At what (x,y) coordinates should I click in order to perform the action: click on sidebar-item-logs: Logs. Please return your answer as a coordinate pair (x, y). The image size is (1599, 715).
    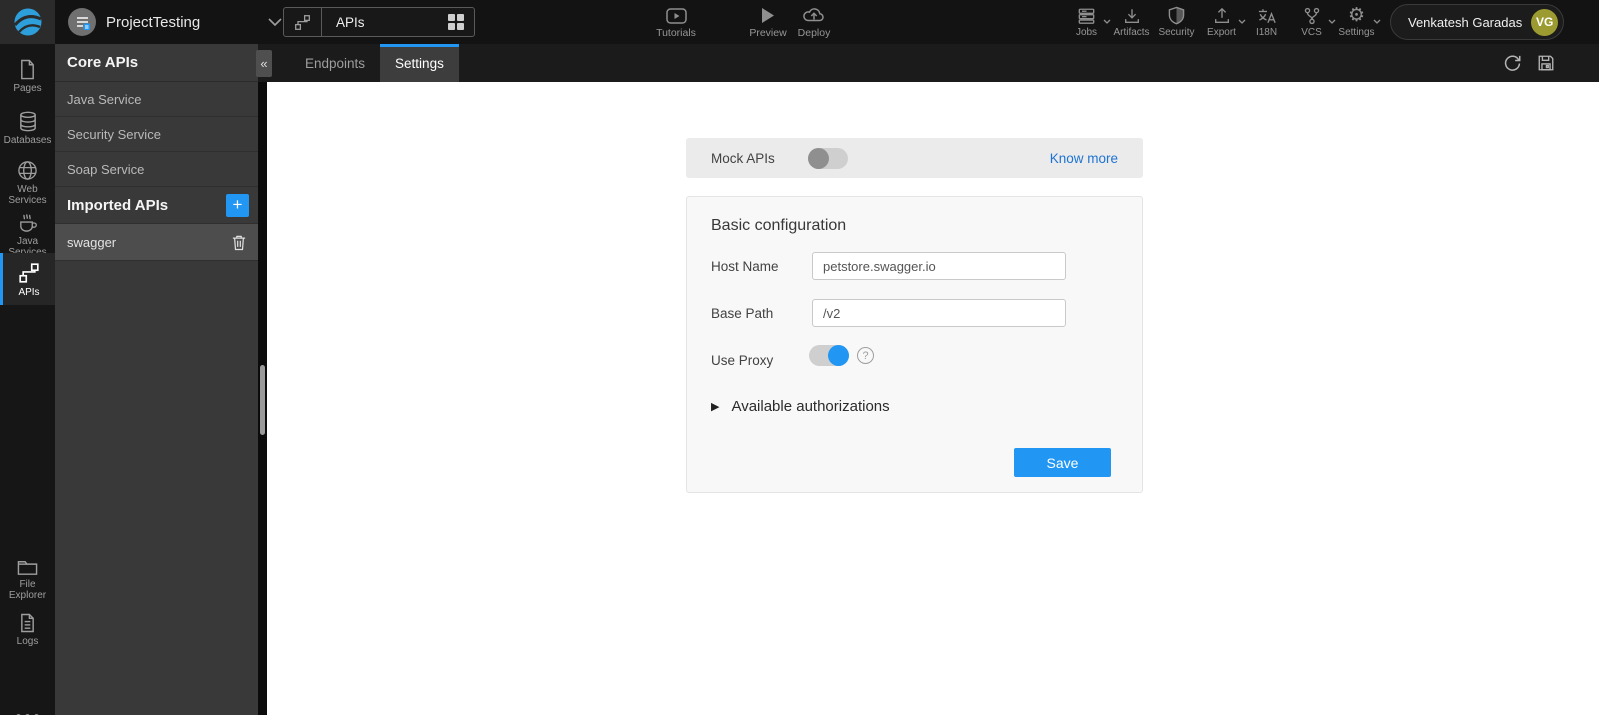
    Looking at the image, I should click on (27, 627).